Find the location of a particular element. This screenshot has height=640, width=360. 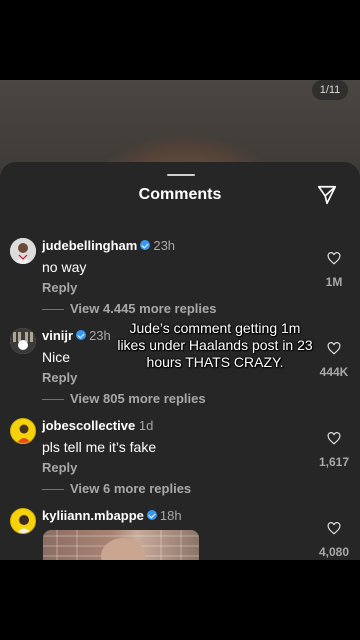

like-count: 1,617 is located at coordinates (334, 462).